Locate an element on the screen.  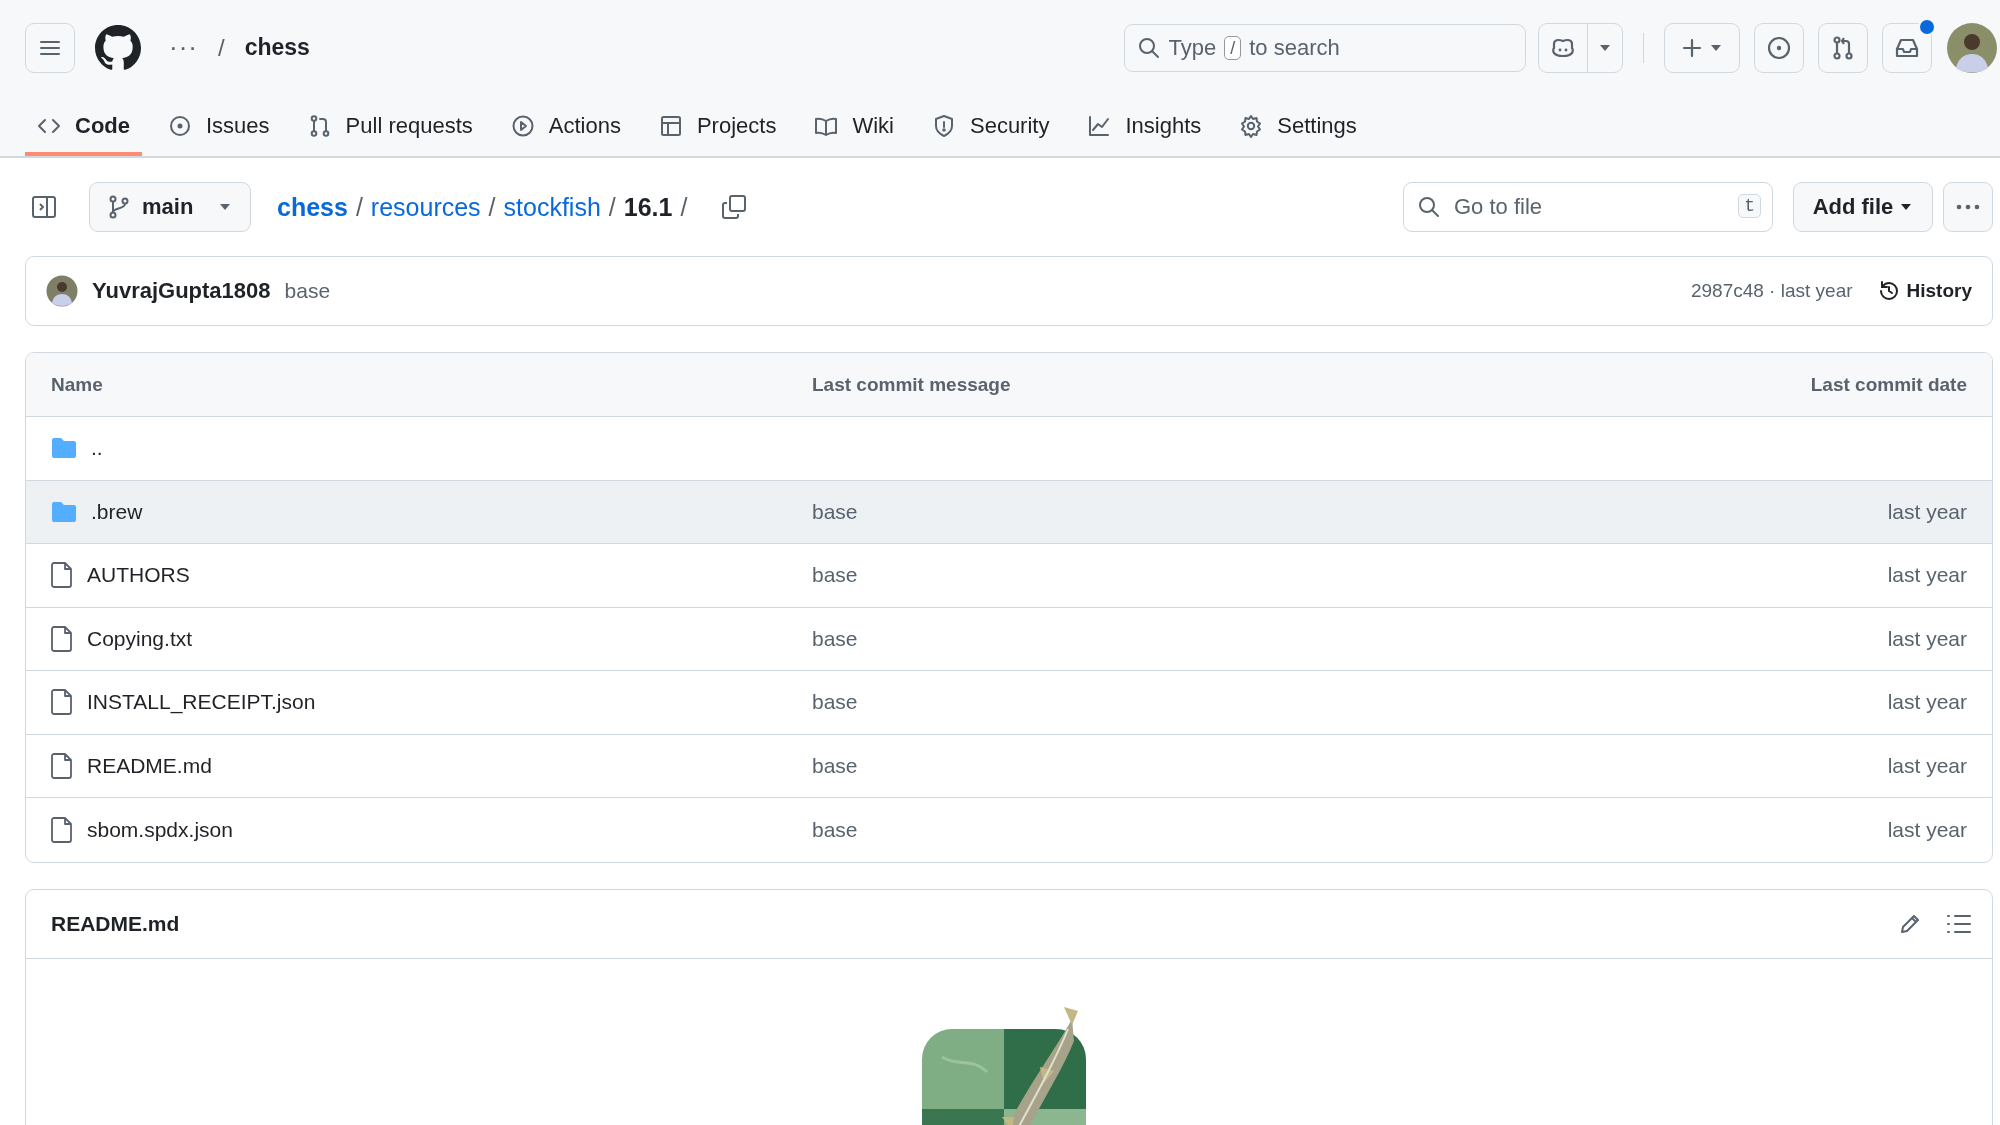
repo-tab: Security is located at coordinates (990, 125).